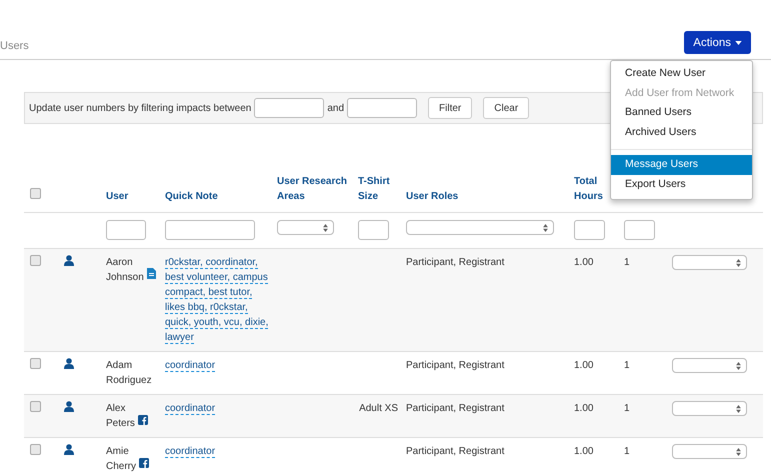 The width and height of the screenshot is (771, 472). I want to click on menu-item: Export Users, so click(681, 184).